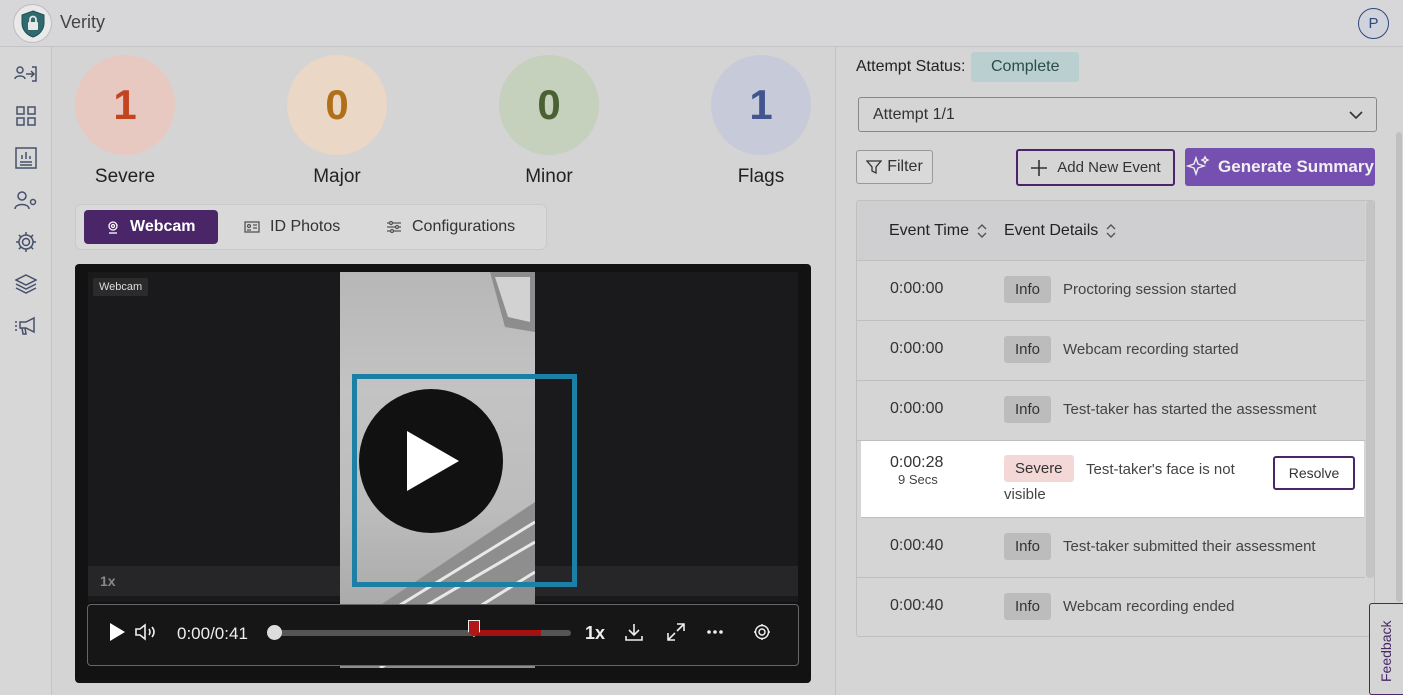  I want to click on event-row: 0:00:00 Info Webcam recording started, so click(1111, 351).